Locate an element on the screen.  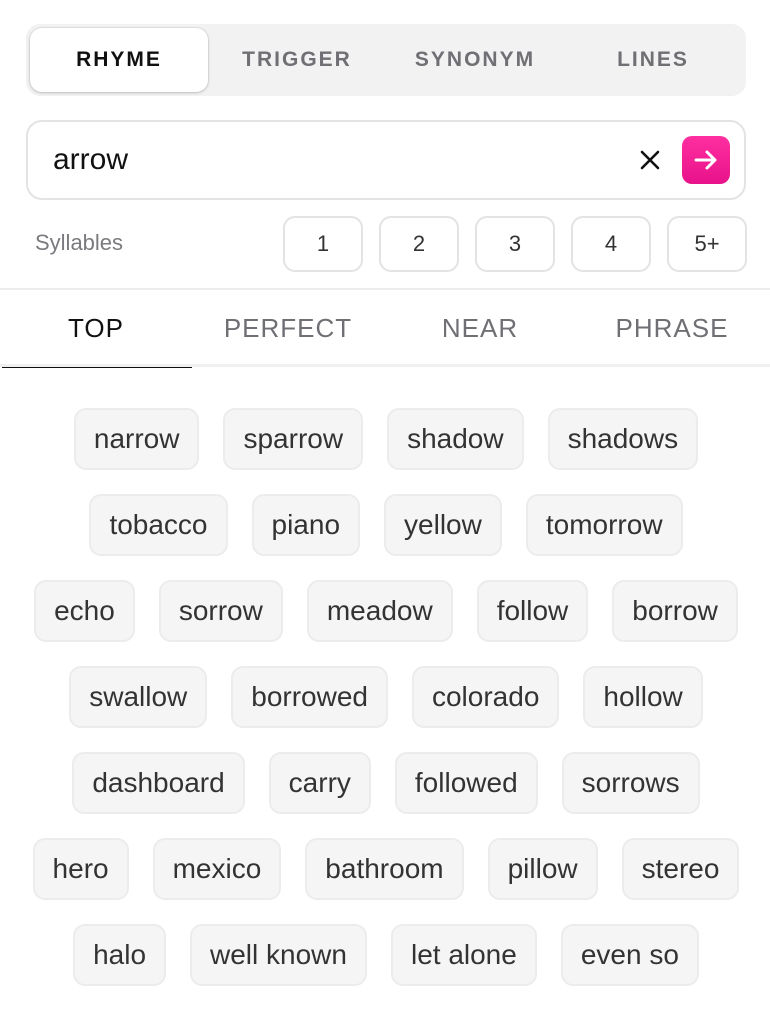
clear-button is located at coordinates (650, 160).